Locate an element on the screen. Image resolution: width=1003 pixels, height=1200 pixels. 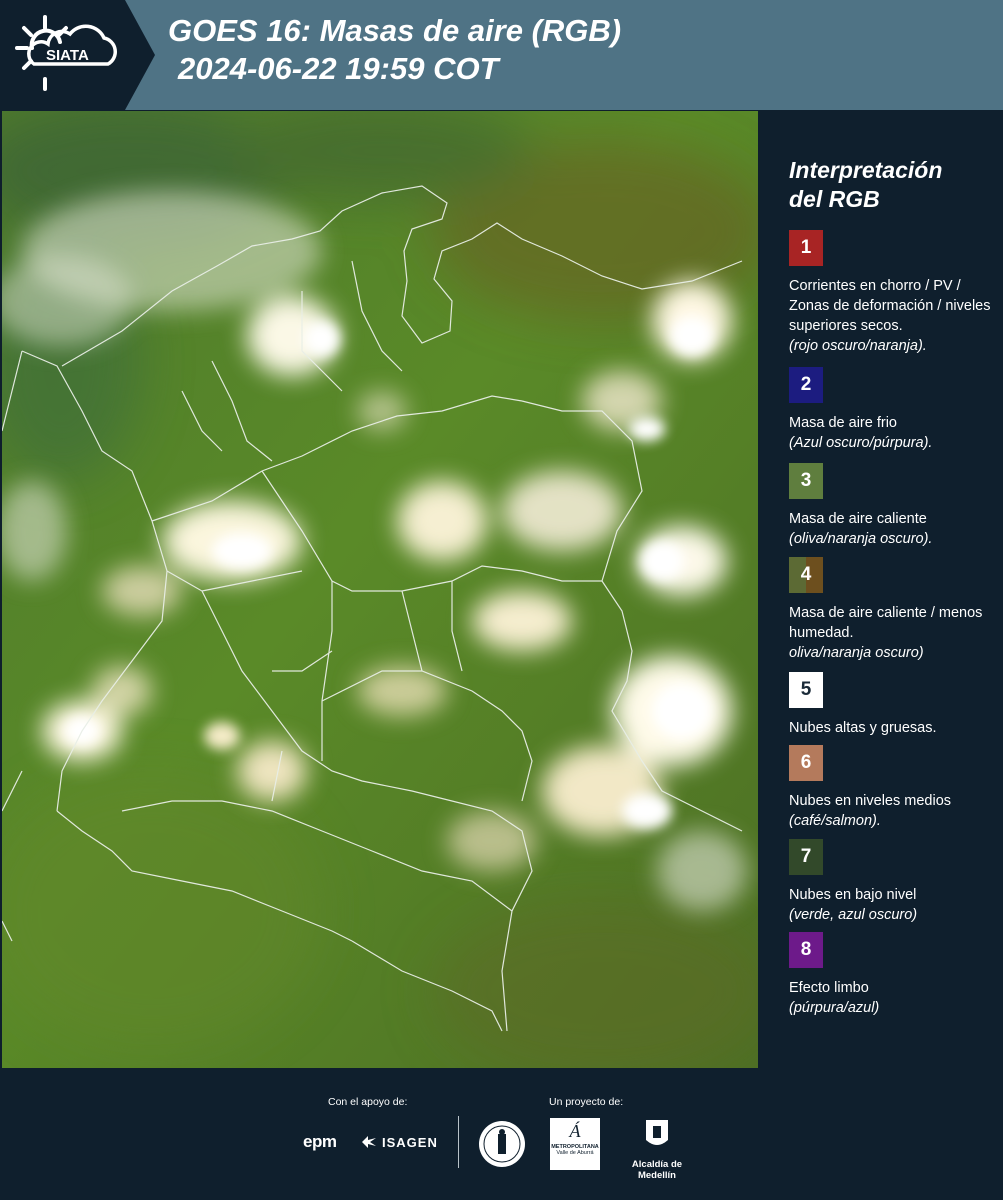
legend-badge: 1 is located at coordinates (806, 248).